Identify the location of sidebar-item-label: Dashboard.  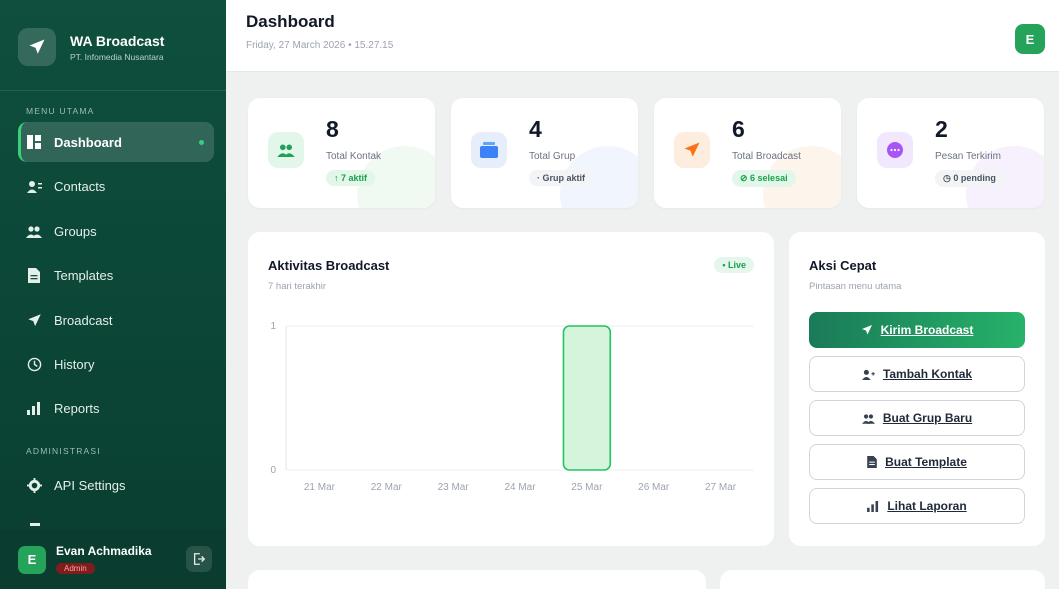
(88, 142).